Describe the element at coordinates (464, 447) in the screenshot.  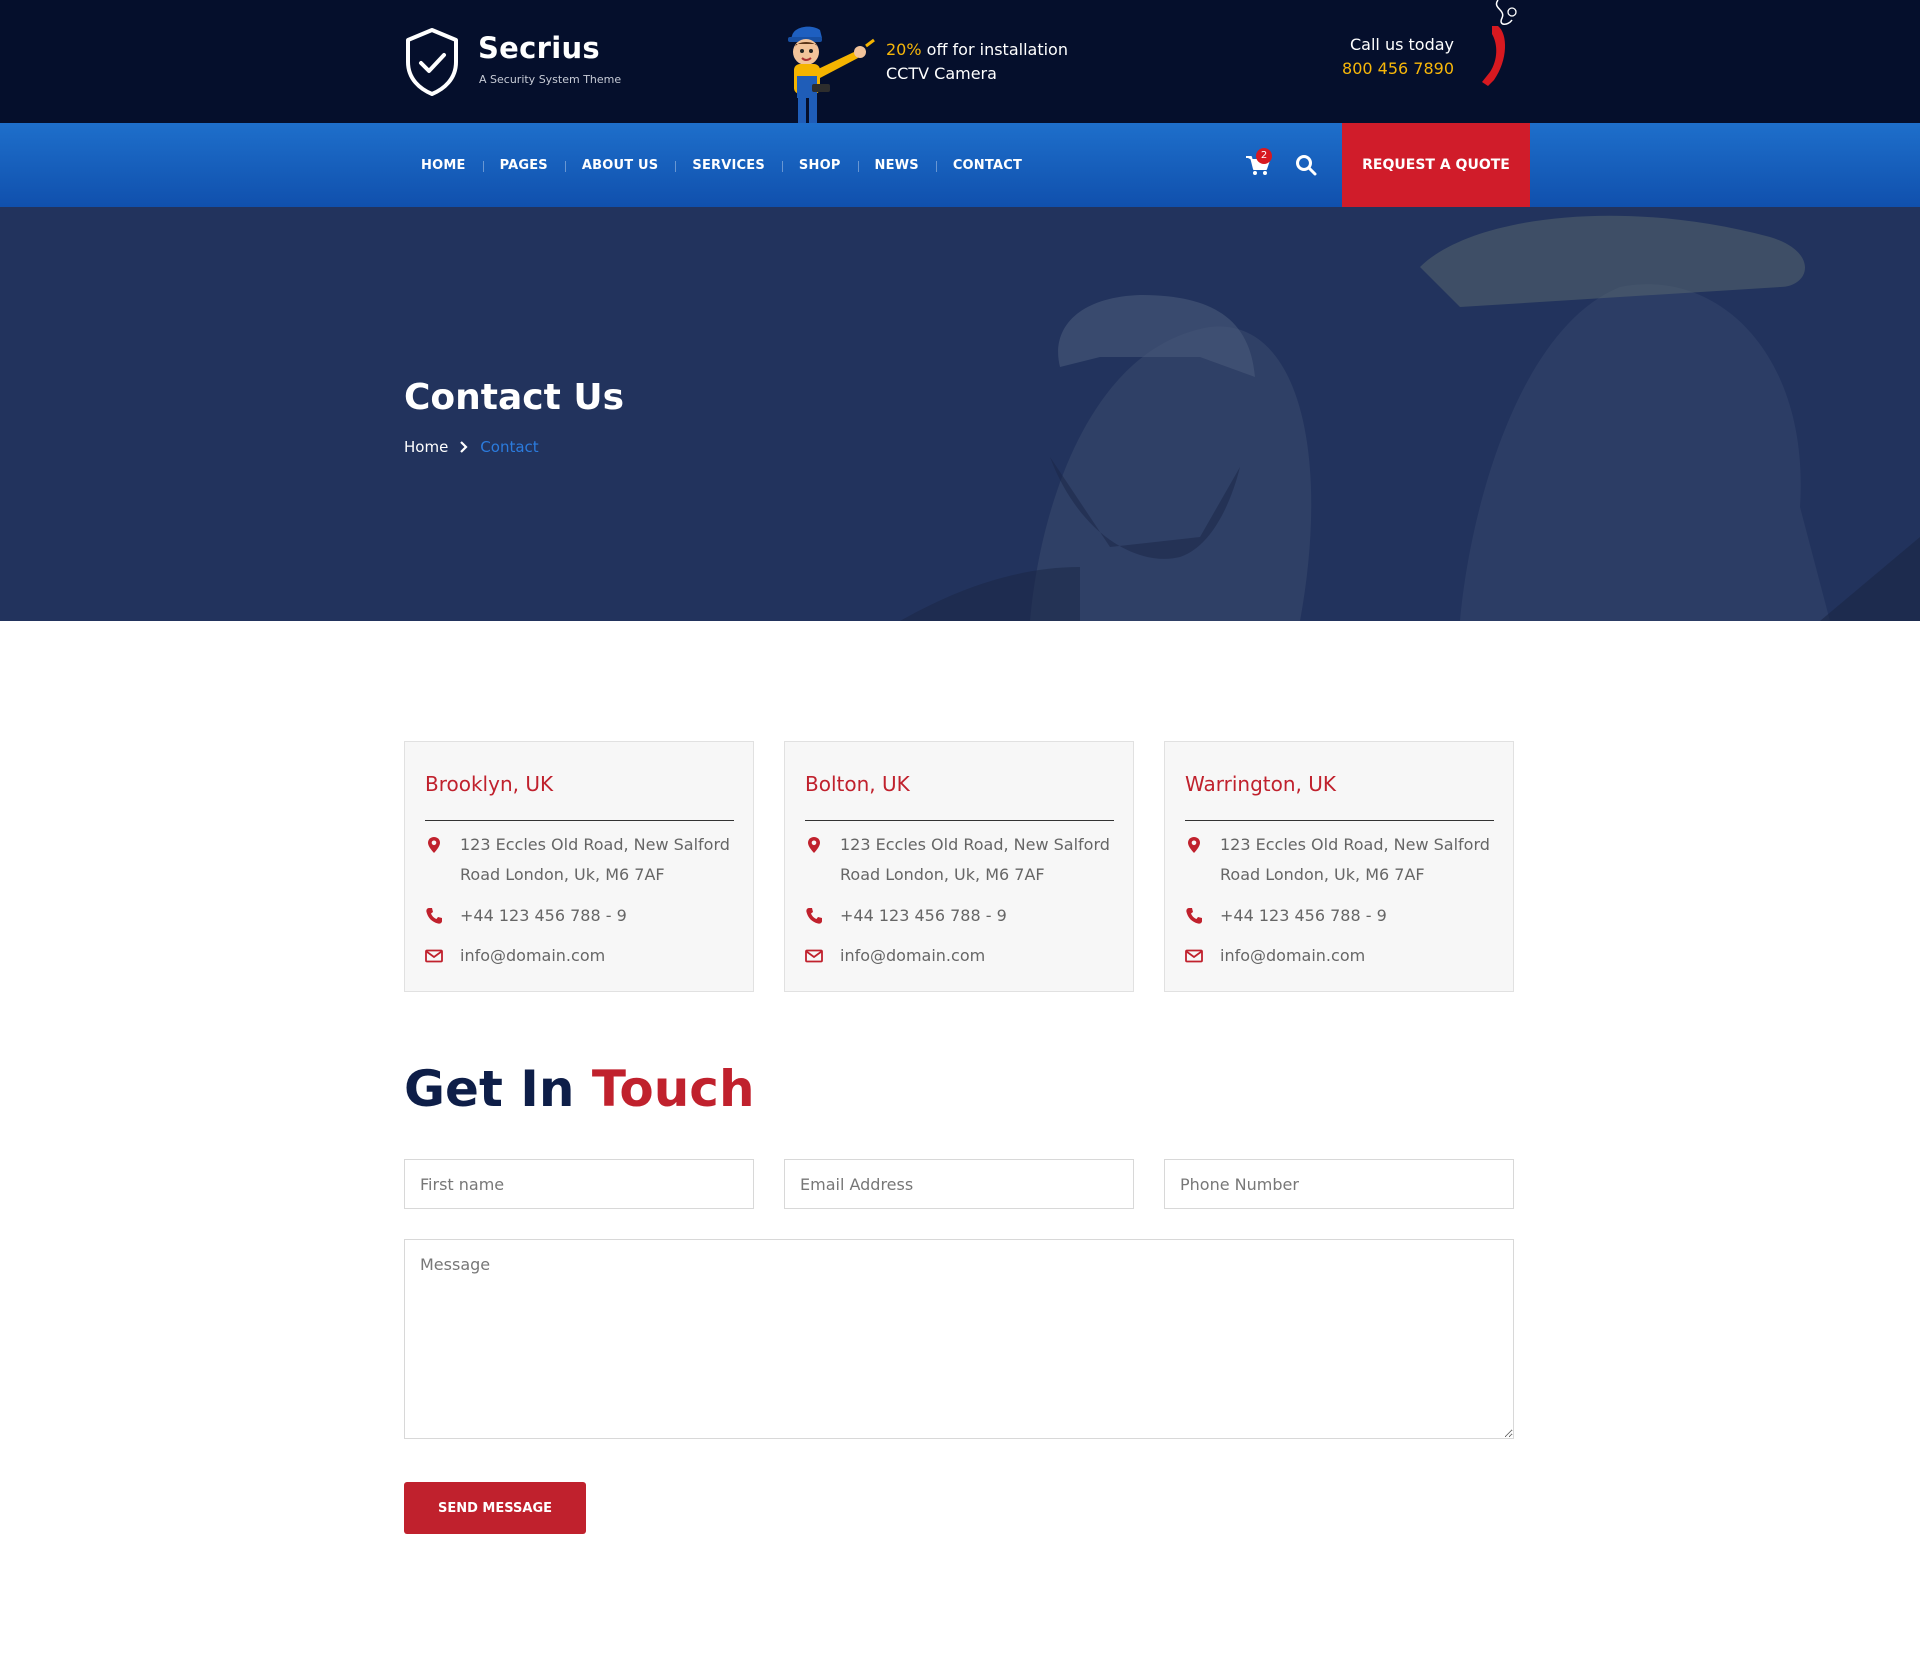
I see `chevron-right-icon` at that location.